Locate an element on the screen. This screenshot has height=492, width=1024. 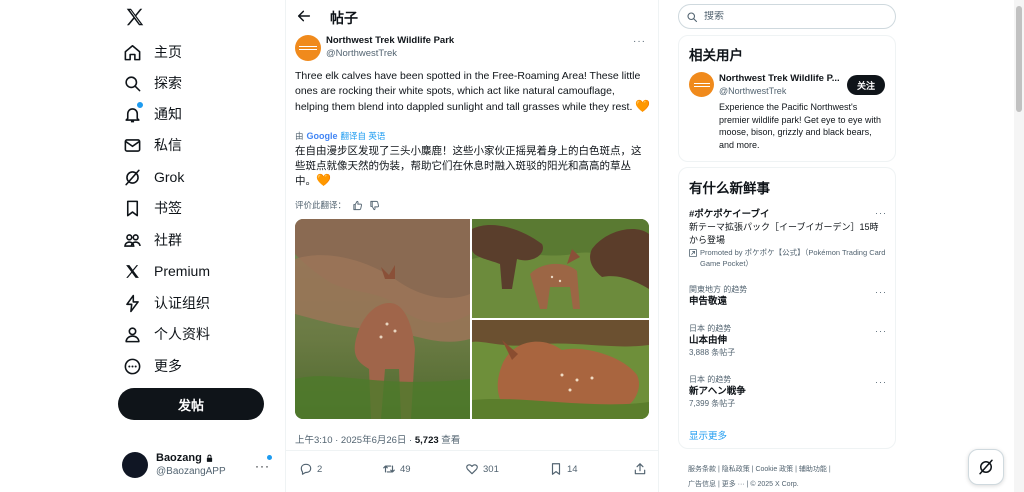
nav-item-profile: 个人资料 is located at coordinates (166, 334).